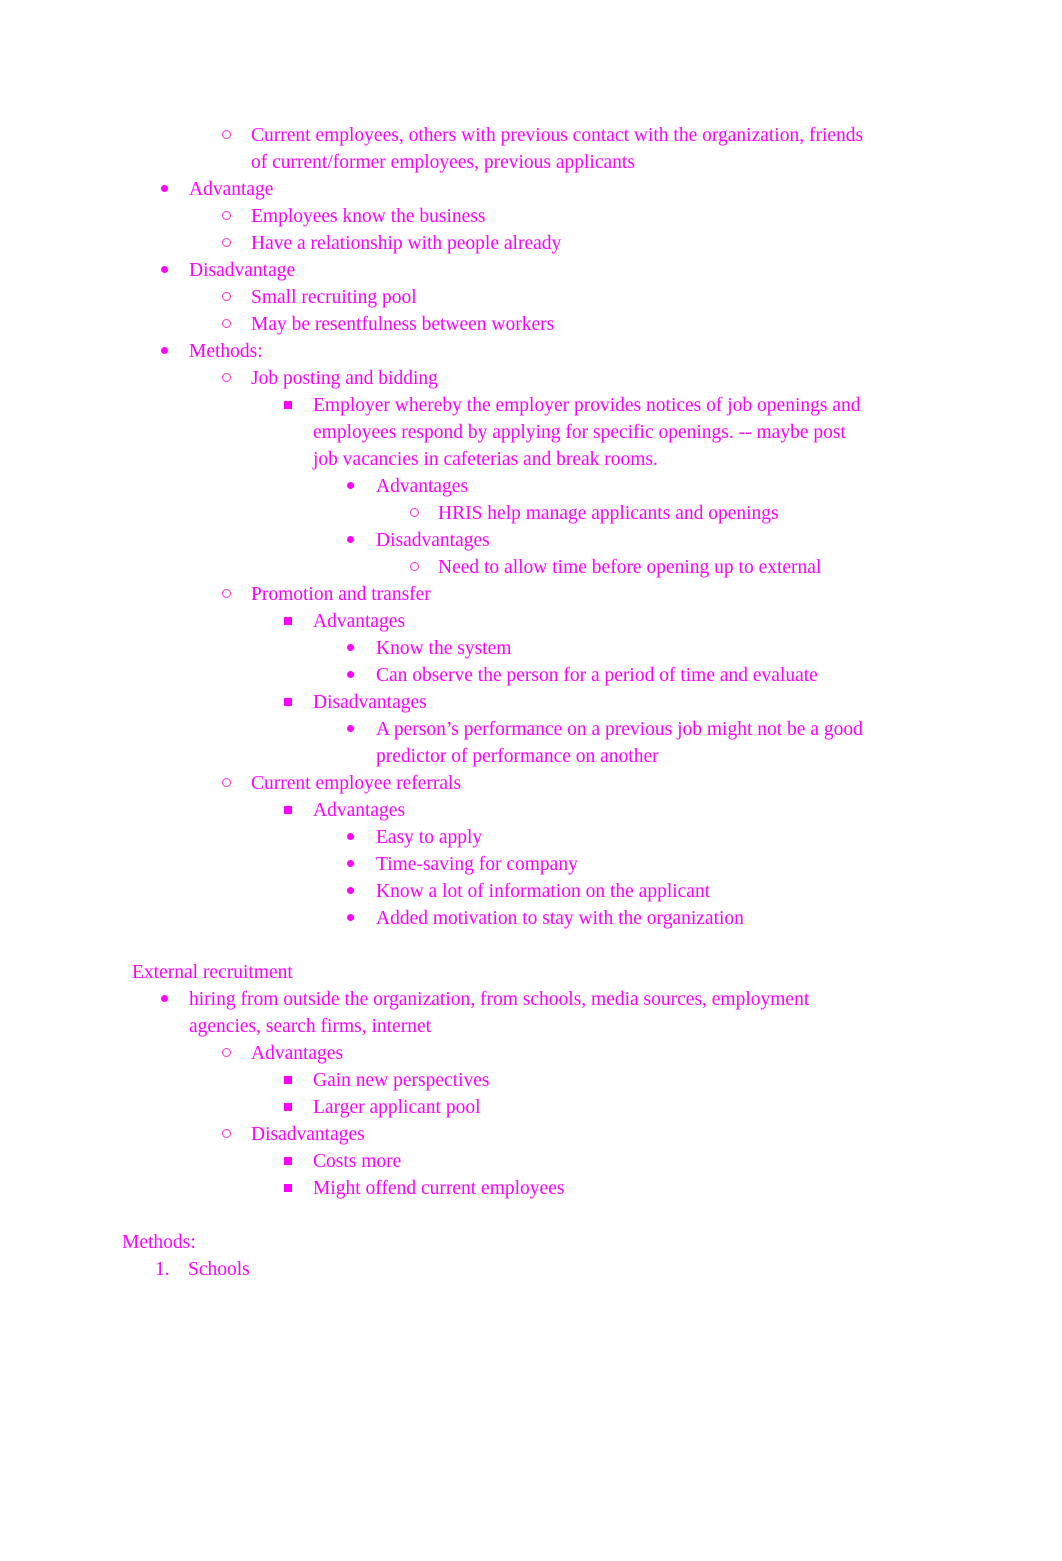  I want to click on outline-item-text: Advantage, so click(231, 189).